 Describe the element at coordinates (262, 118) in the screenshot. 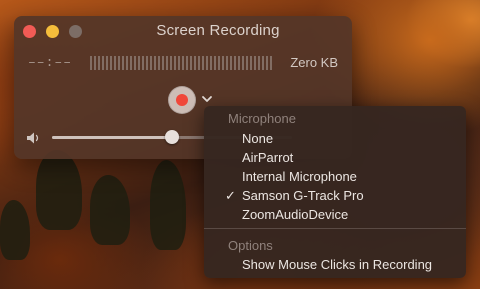

I see `microphone-section-header: Microphone` at that location.